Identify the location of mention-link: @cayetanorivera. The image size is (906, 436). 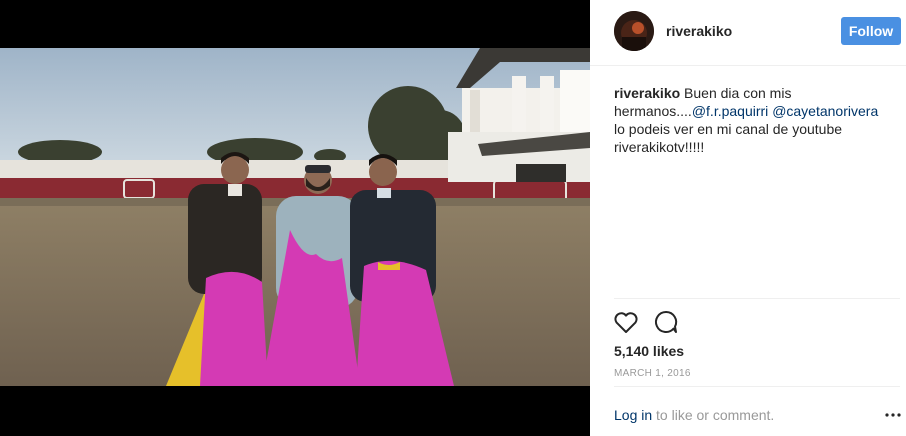
(825, 111).